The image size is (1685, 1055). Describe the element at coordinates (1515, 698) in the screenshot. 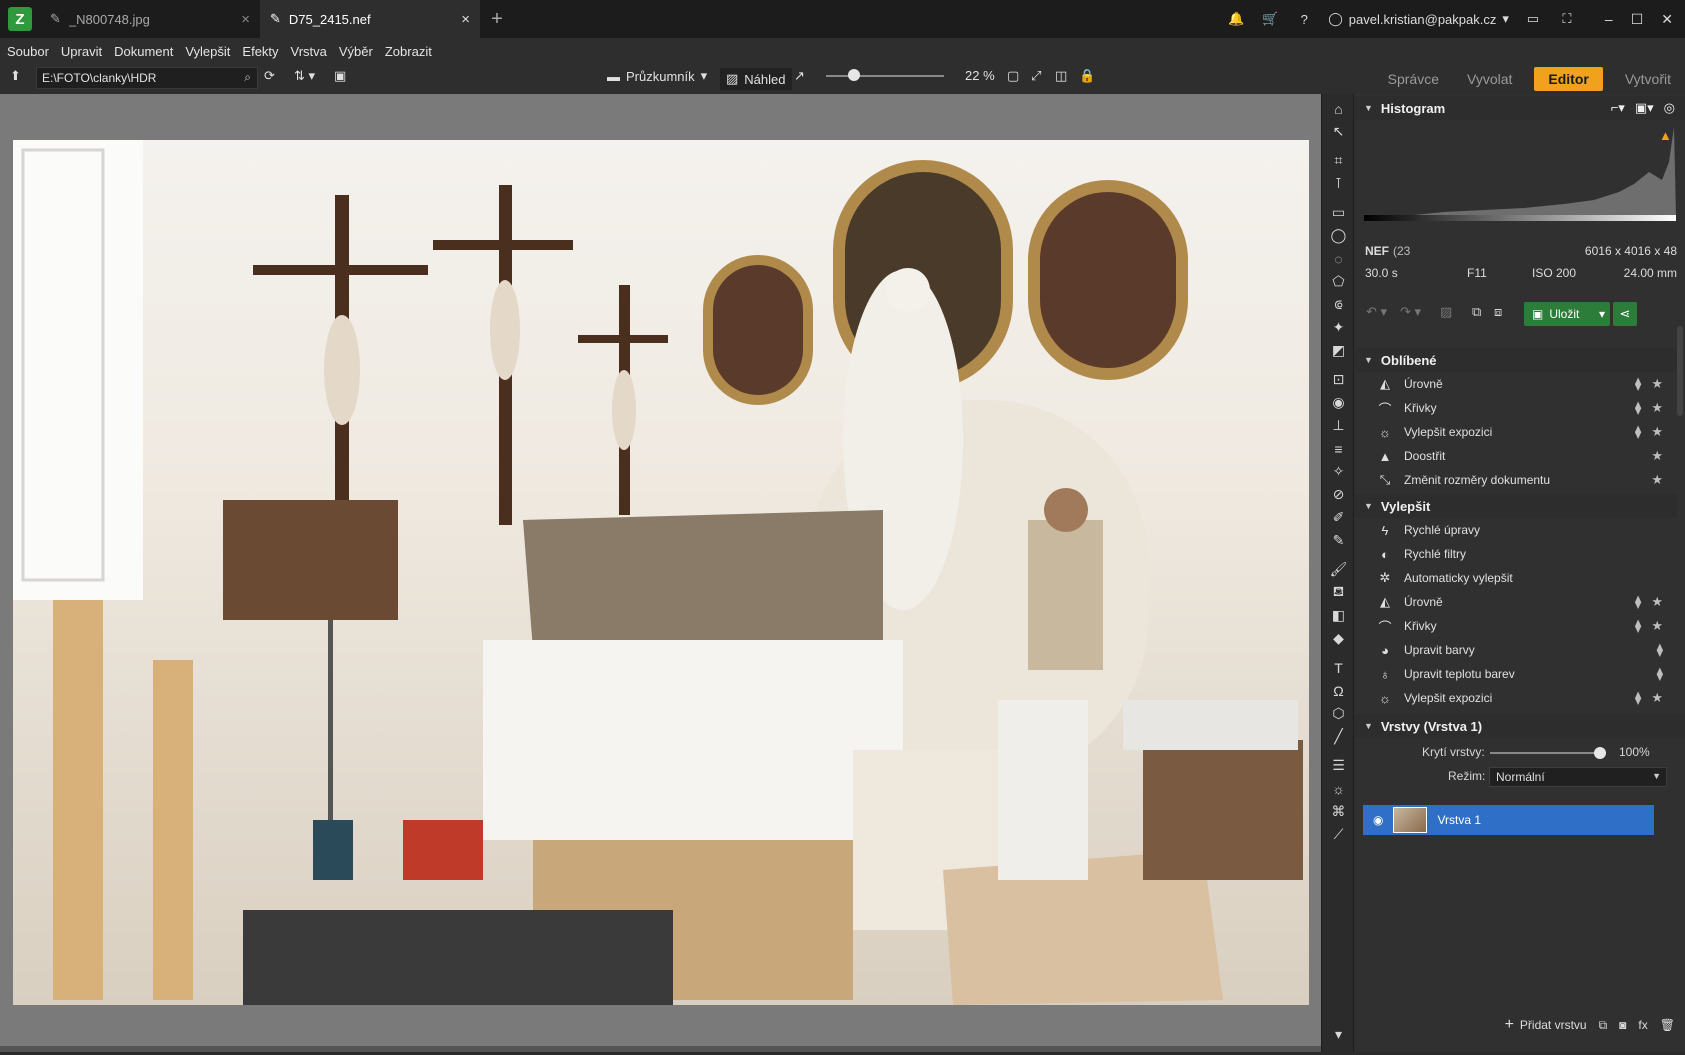

I see `improve-item-exposure: ☼ Vylepšit expozici ⧫ ★` at that location.